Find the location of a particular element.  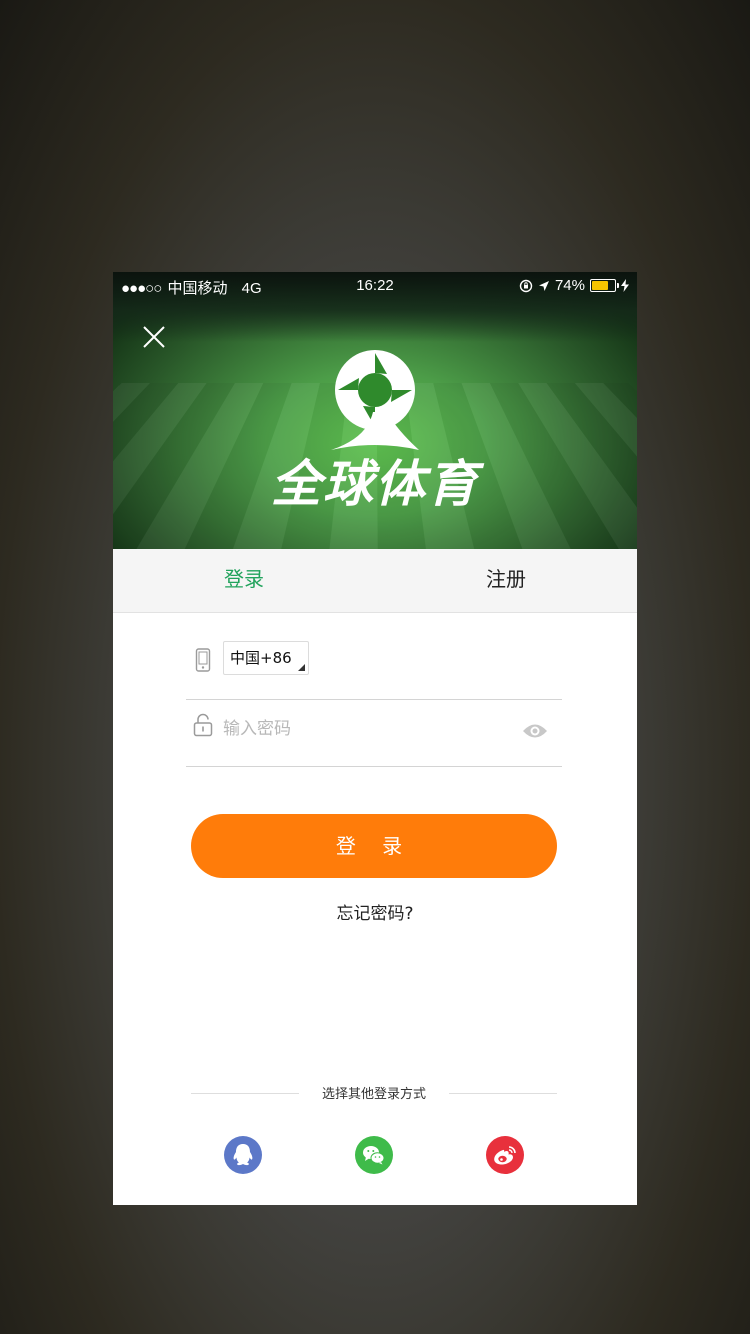

country-code-select: 中国+86 is located at coordinates (266, 658).